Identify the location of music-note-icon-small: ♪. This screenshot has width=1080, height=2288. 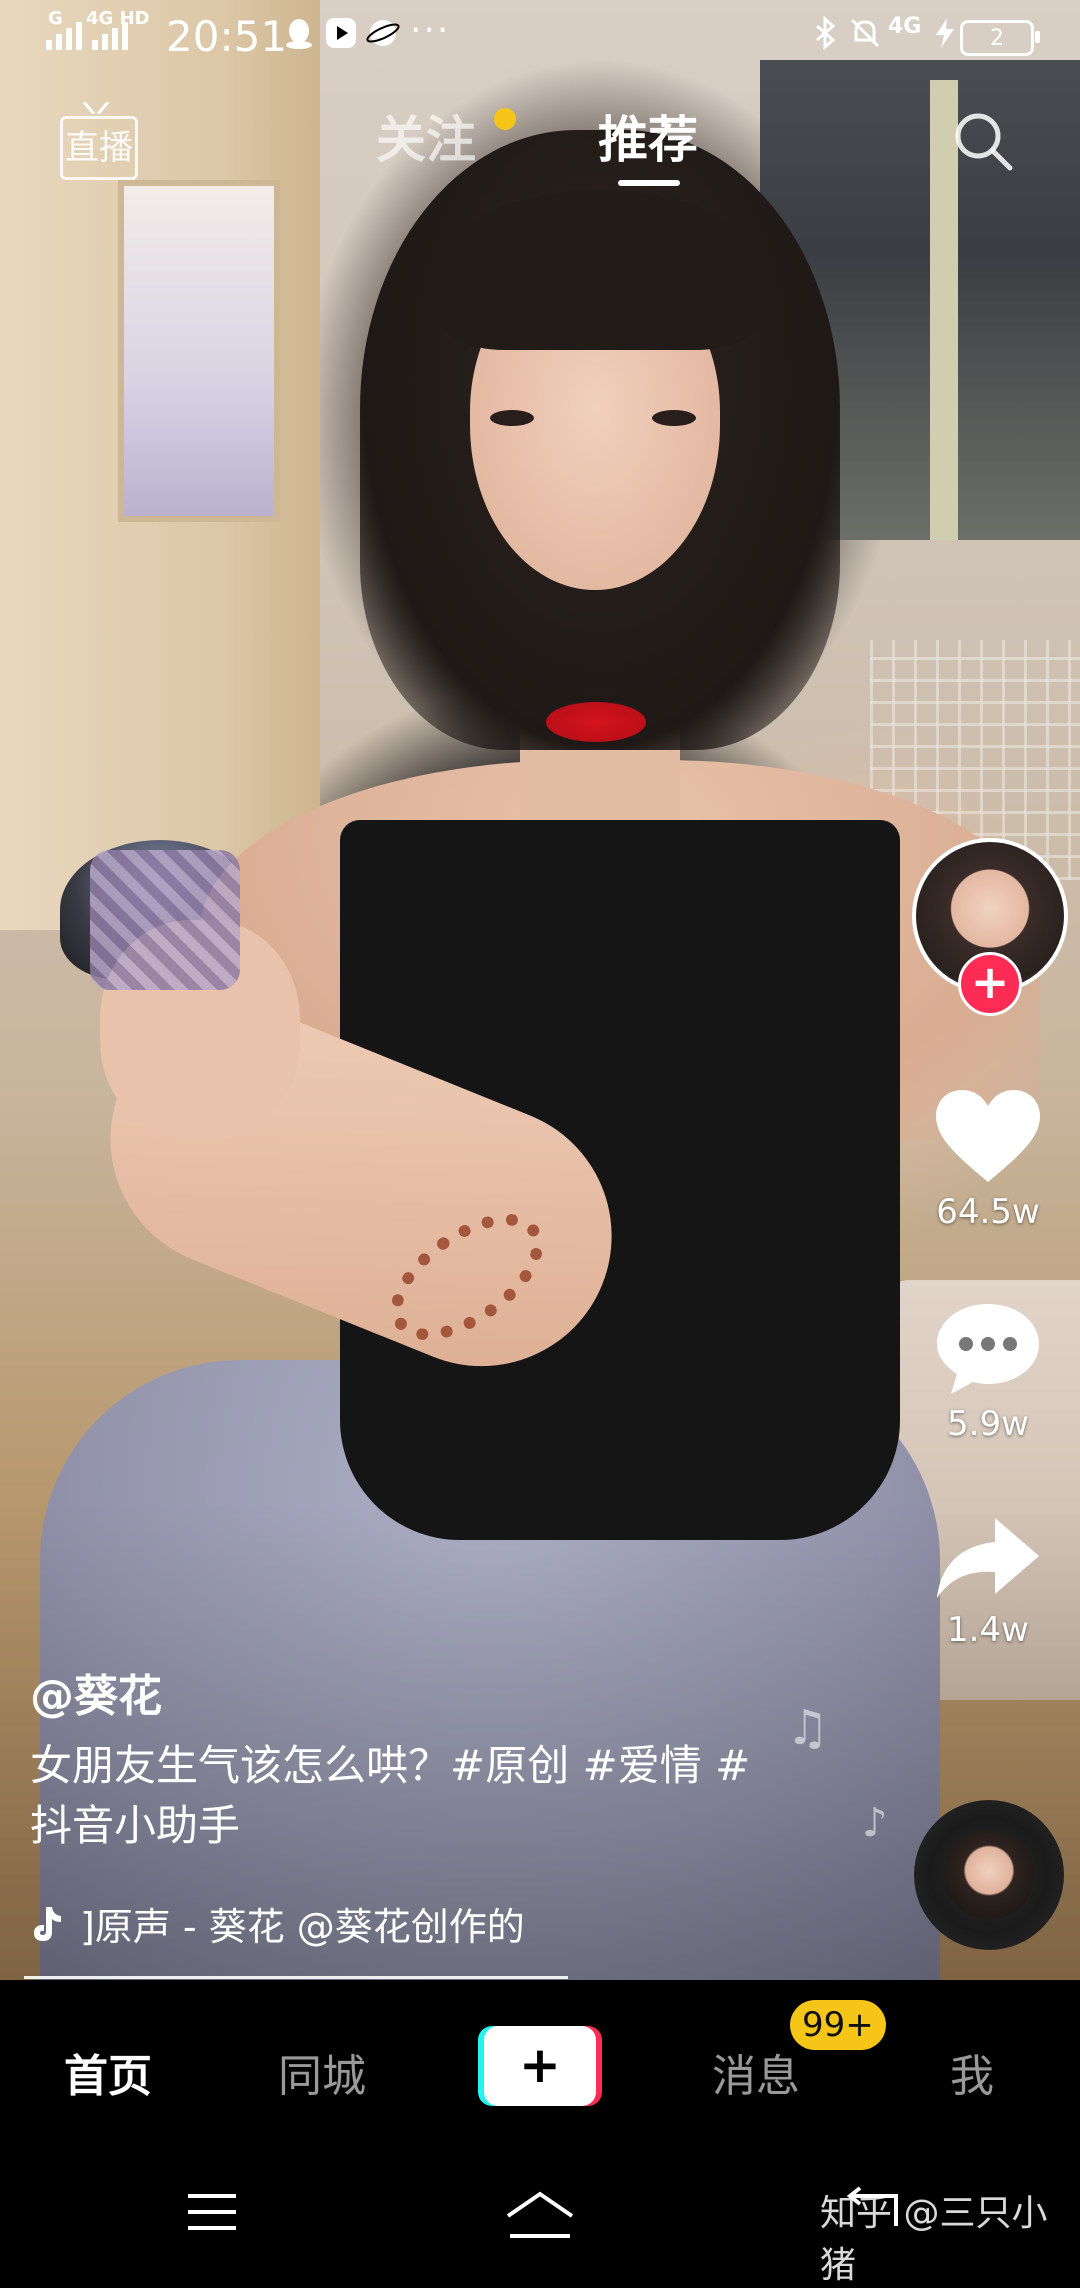
(875, 1823).